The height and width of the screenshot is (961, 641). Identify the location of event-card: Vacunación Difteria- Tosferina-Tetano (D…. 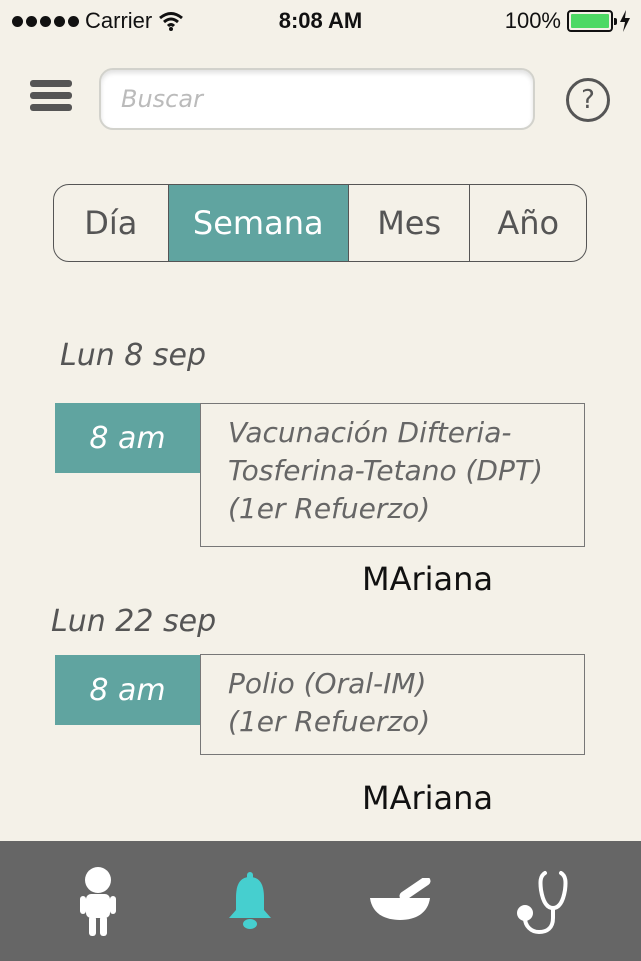
(392, 475).